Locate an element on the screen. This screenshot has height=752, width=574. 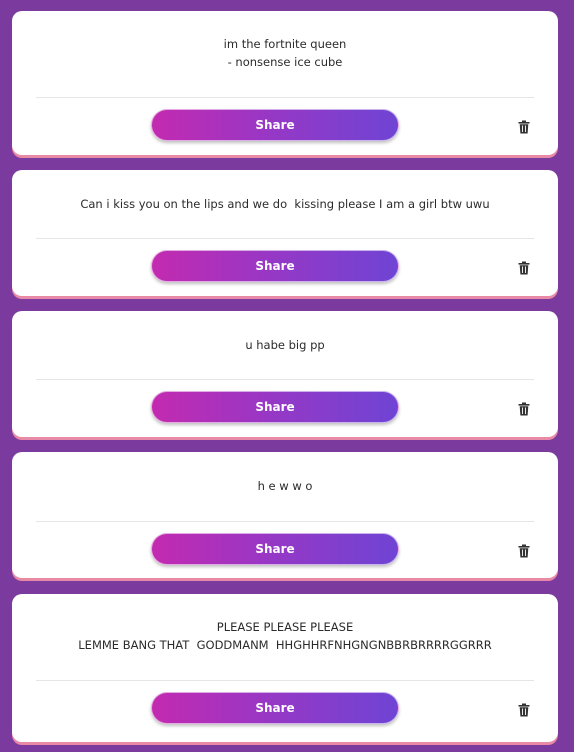
message-text: u habe big pp is located at coordinates (285, 345).